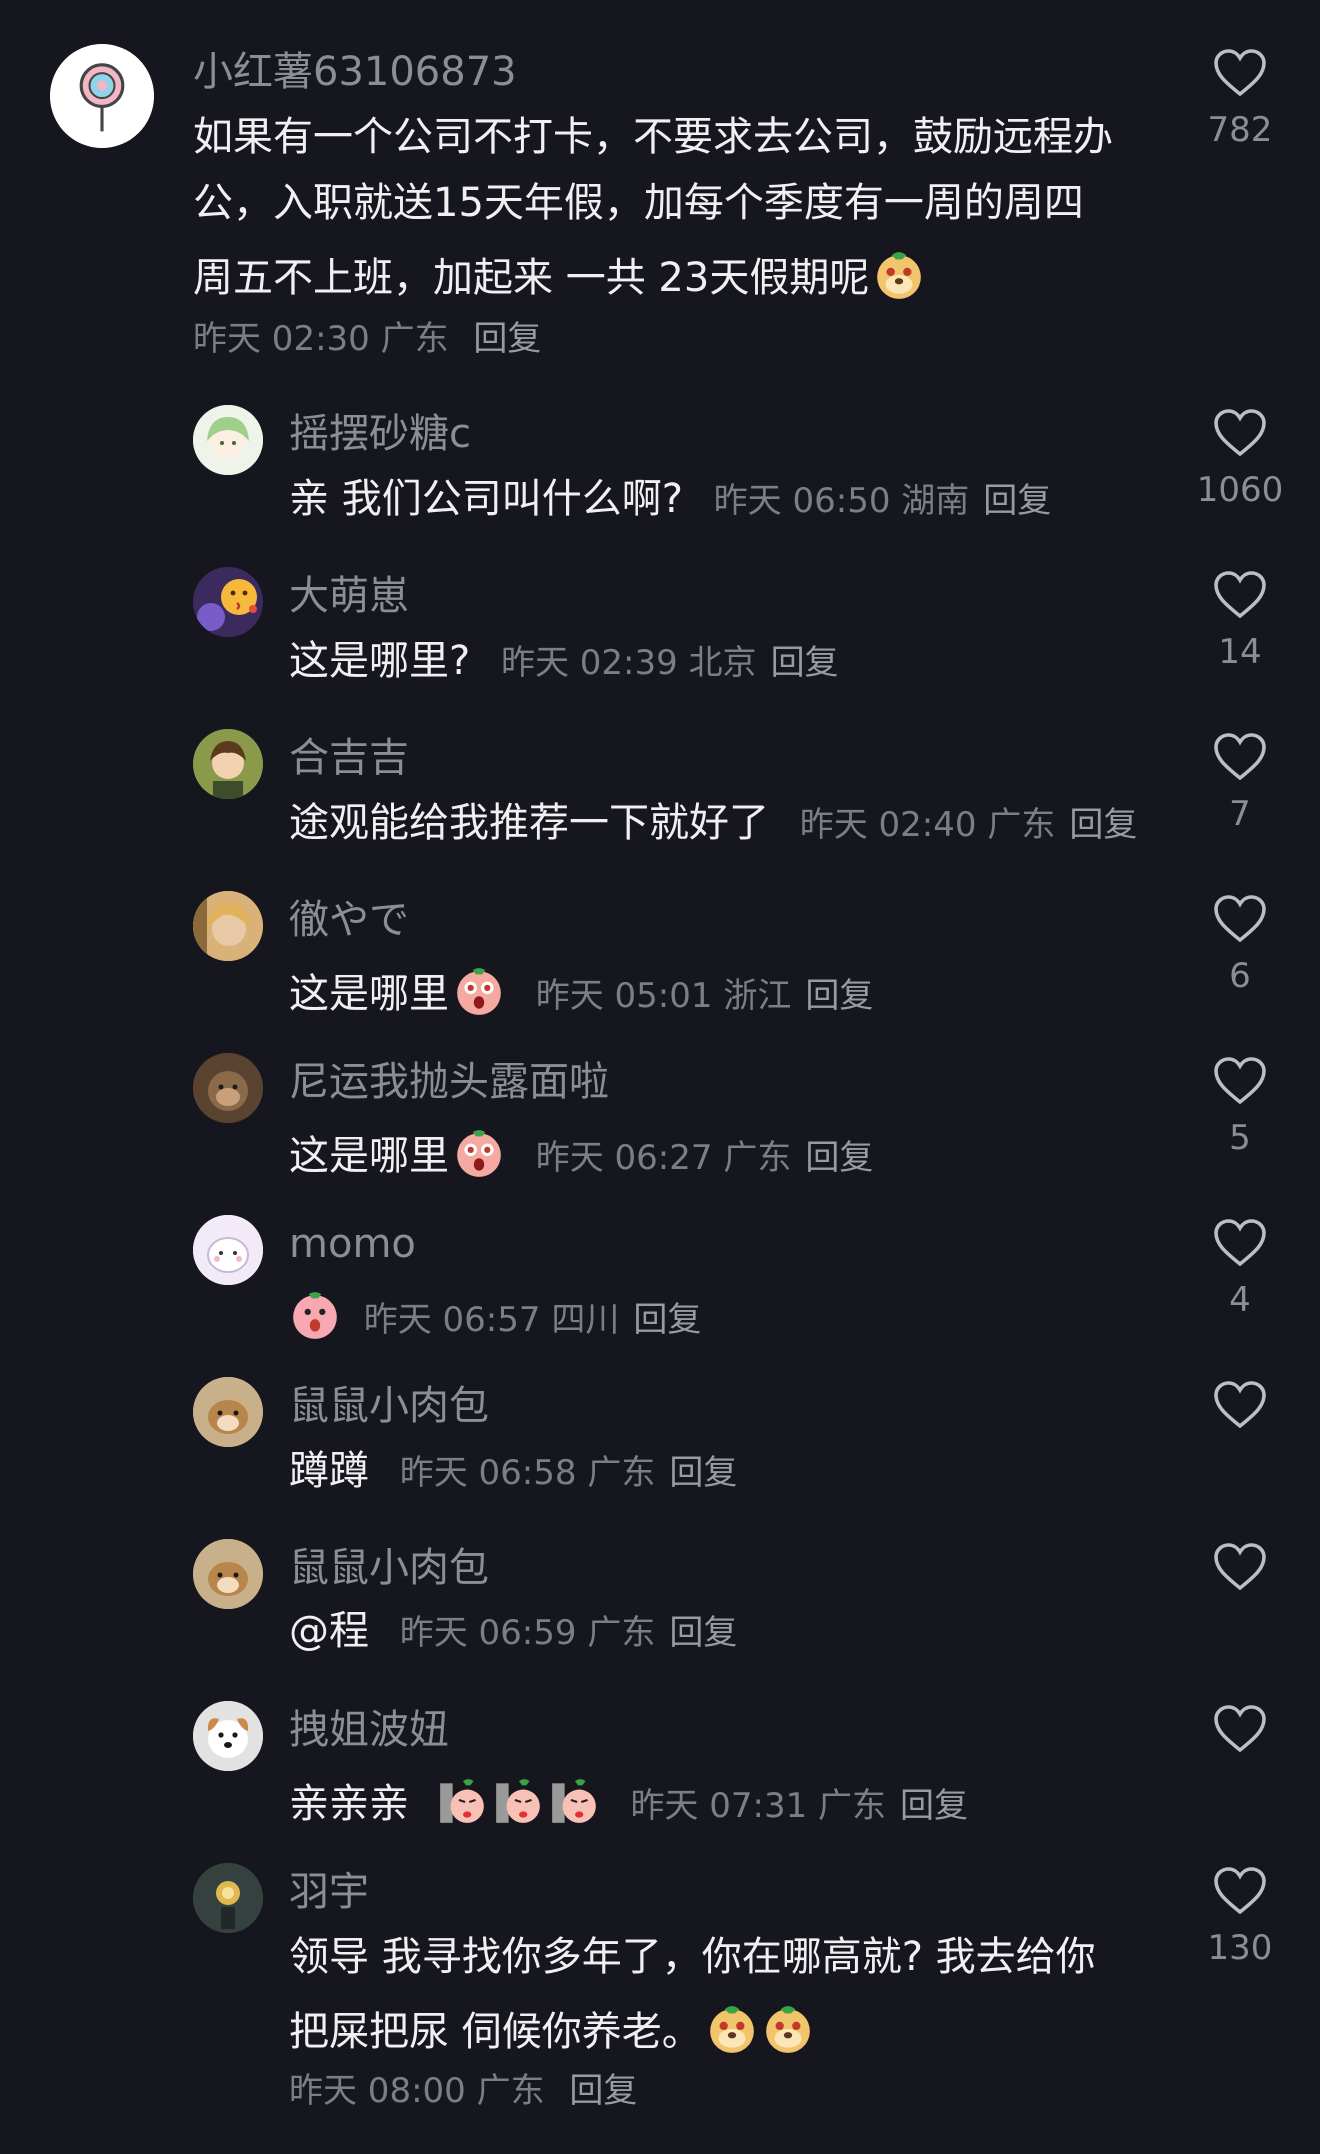 The height and width of the screenshot is (2154, 1320). Describe the element at coordinates (349, 596) in the screenshot. I see `username: 大萌崽` at that location.